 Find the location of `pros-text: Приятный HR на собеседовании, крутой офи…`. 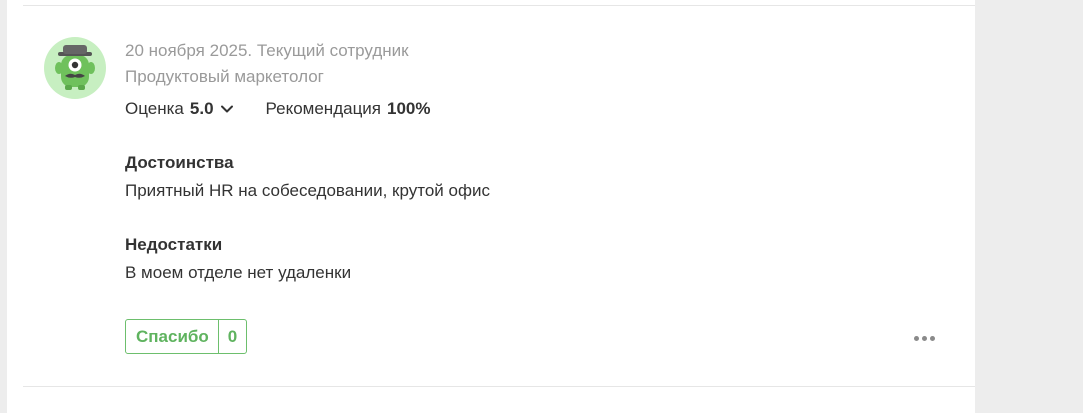

pros-text: Приятный HR на собеседовании, крутой офи… is located at coordinates (307, 190).